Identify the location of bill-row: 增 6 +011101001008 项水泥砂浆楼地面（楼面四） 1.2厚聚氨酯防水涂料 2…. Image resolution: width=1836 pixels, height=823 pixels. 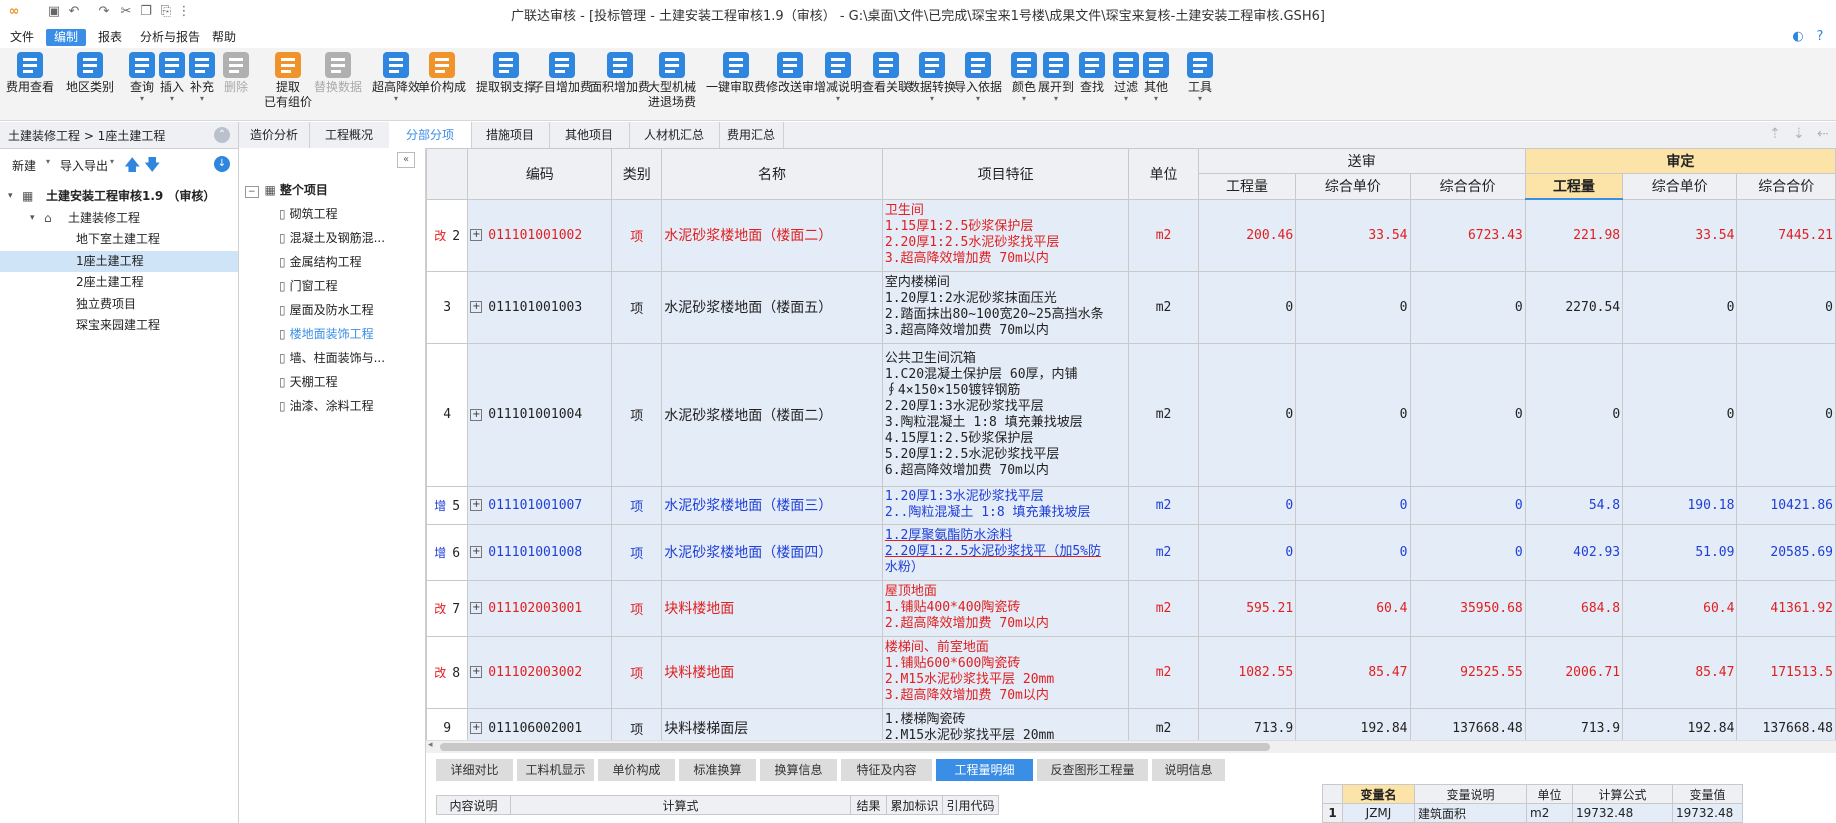
(1131, 552).